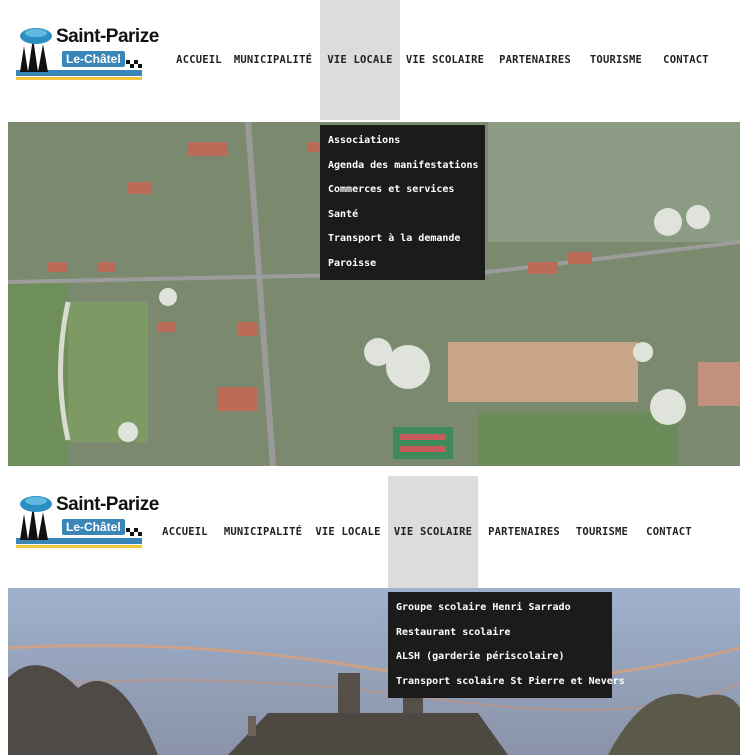 This screenshot has width=746, height=755. I want to click on menu-item-associations: Associations, so click(402, 141).